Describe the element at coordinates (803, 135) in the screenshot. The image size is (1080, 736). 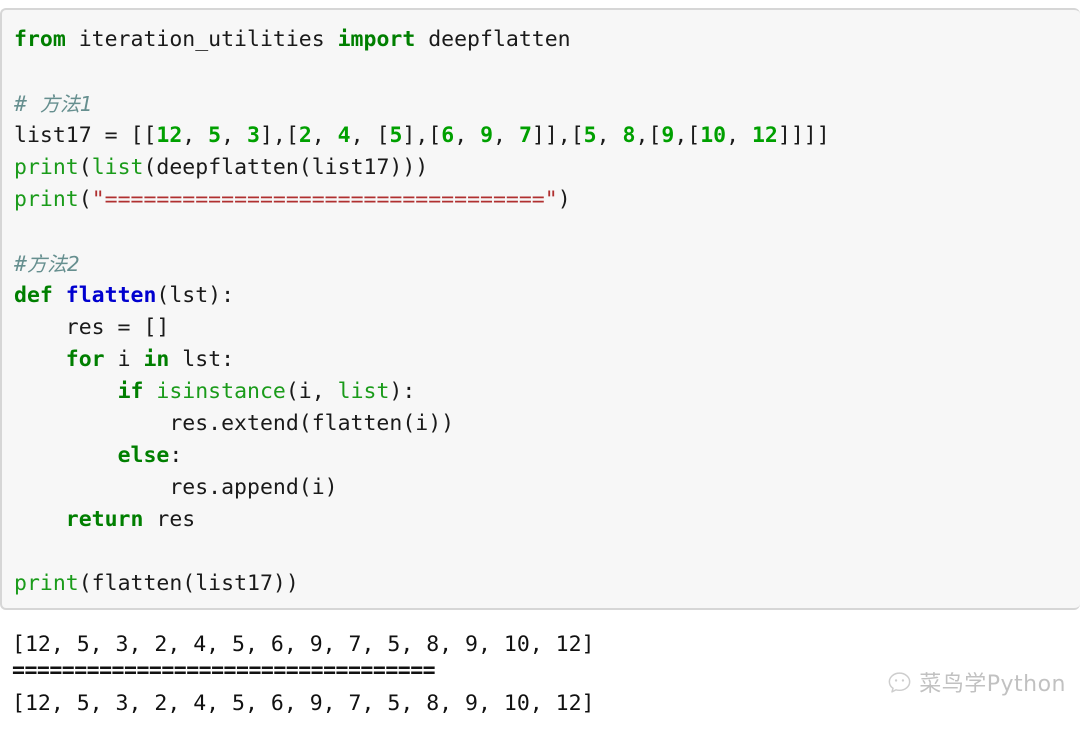
I see `code-token: ]]]]` at that location.